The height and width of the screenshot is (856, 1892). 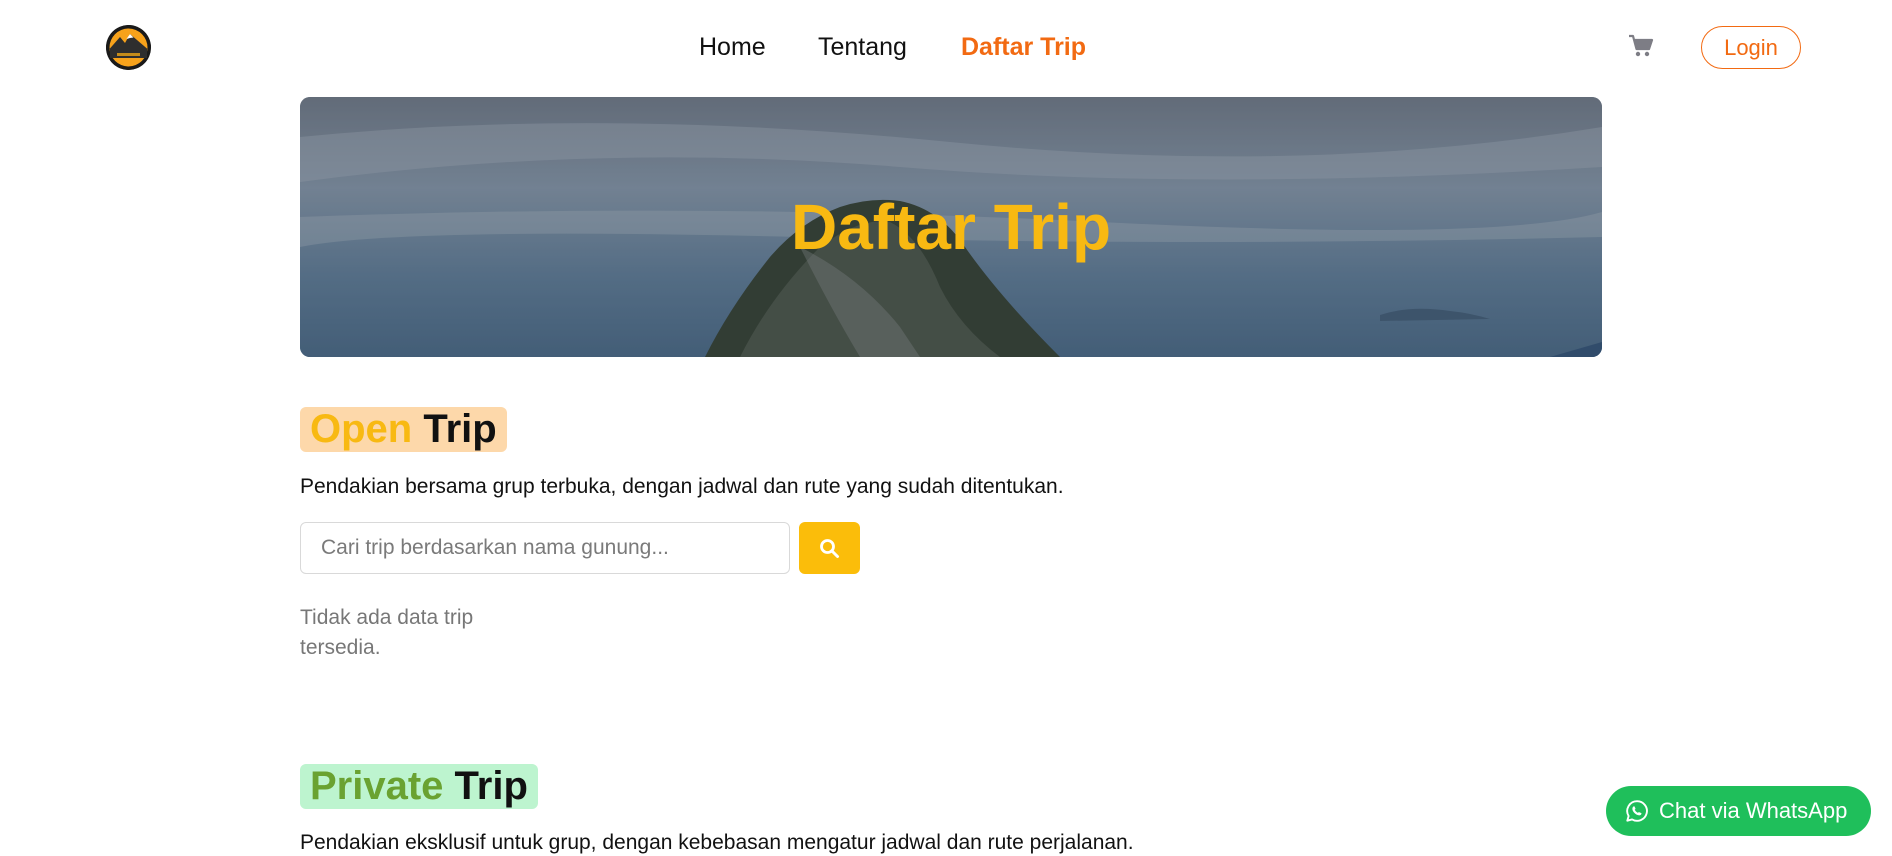 I want to click on nav-home-link: Home, so click(x=732, y=47).